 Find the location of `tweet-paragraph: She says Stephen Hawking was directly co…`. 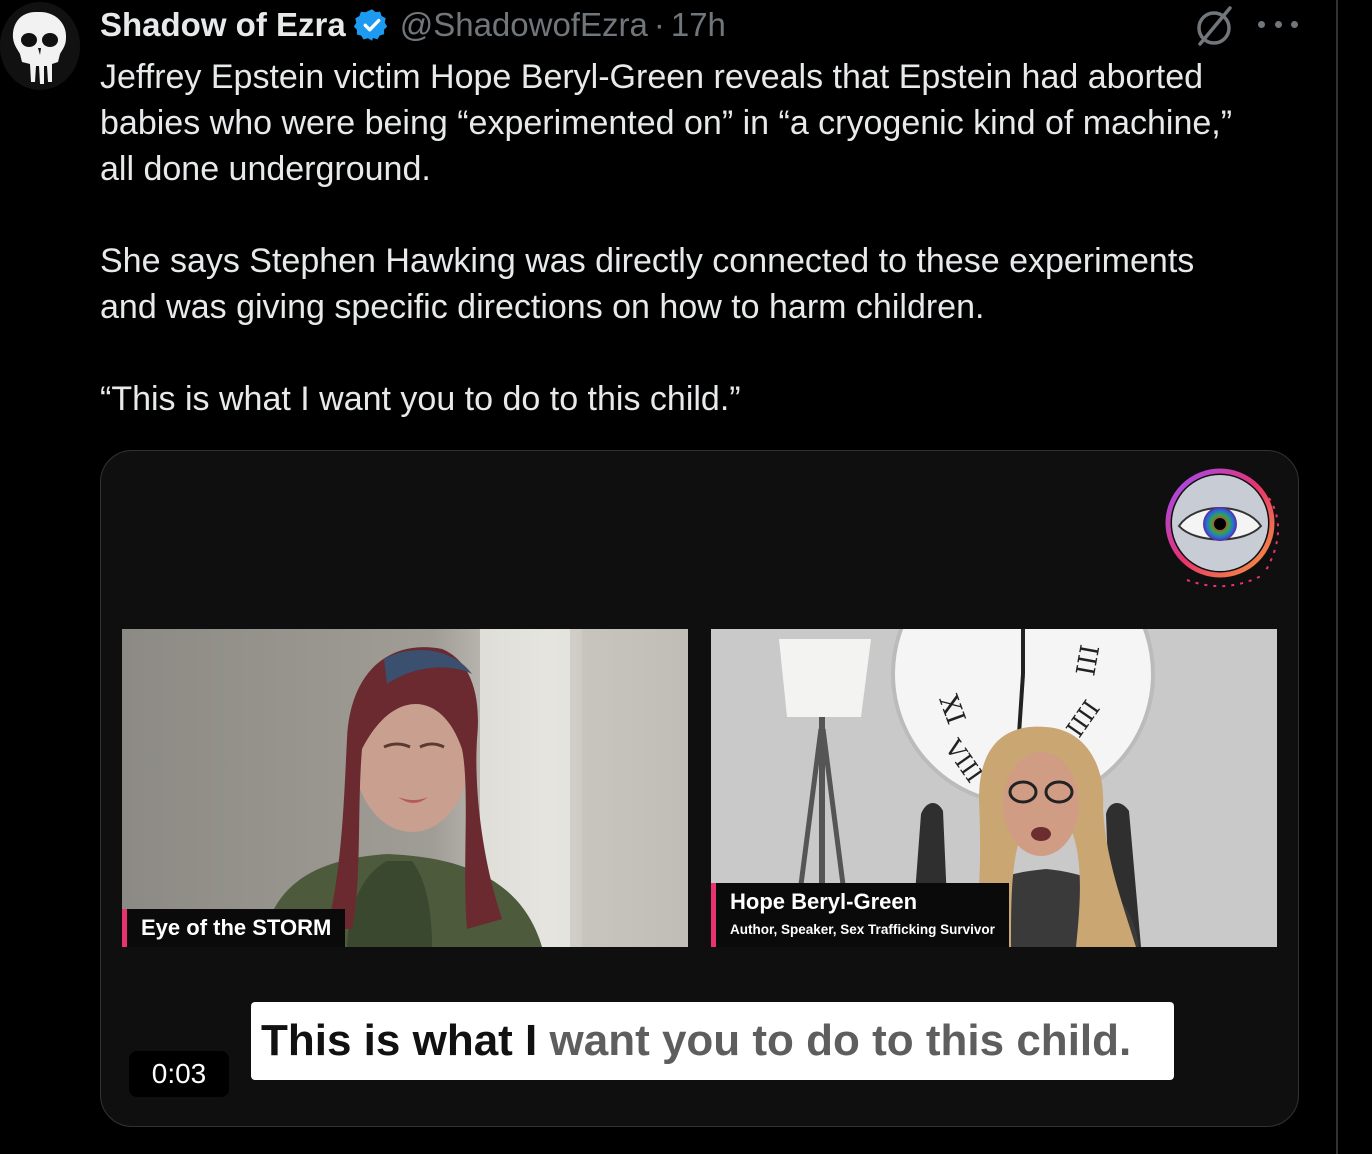

tweet-paragraph: She says Stephen Hawking was directly co… is located at coordinates (647, 284).